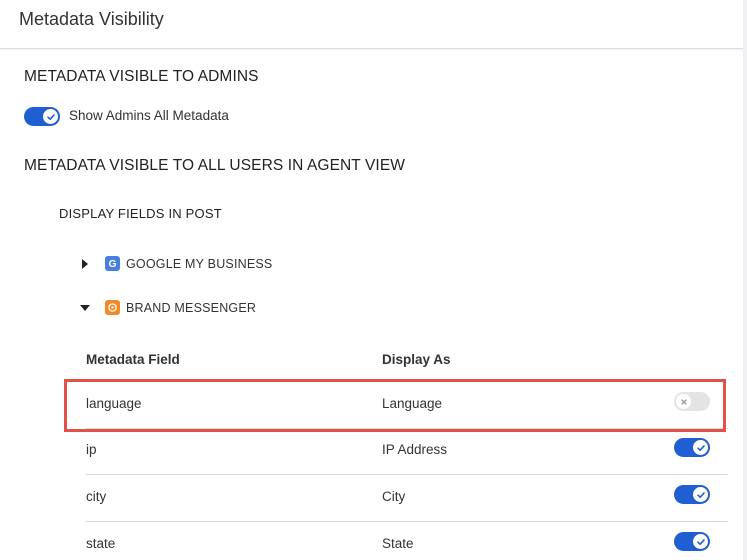 The width and height of the screenshot is (747, 560). Describe the element at coordinates (395, 405) in the screenshot. I see `highlight-box` at that location.